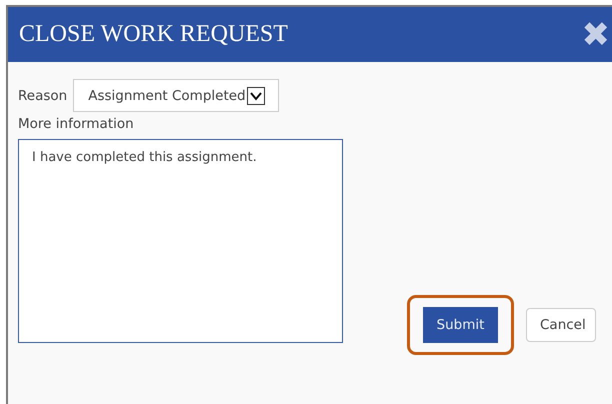  What do you see at coordinates (596, 35) in the screenshot?
I see `close-icon: ✖` at bounding box center [596, 35].